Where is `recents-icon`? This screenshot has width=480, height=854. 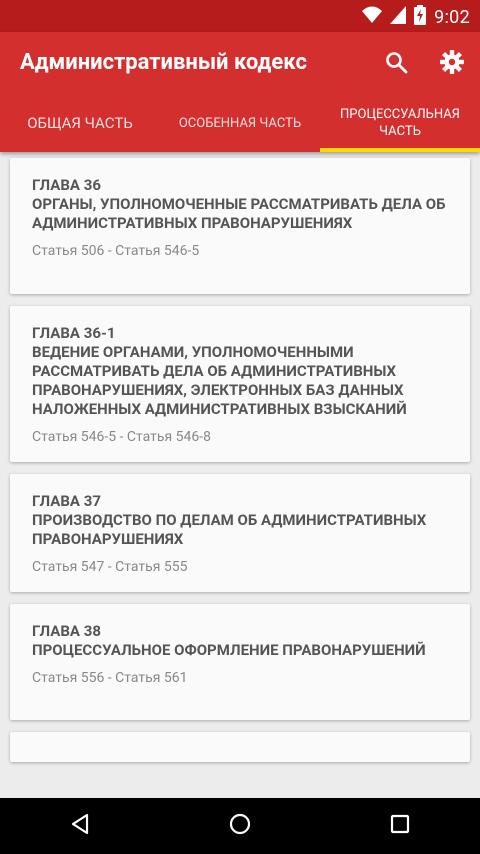 recents-icon is located at coordinates (400, 826).